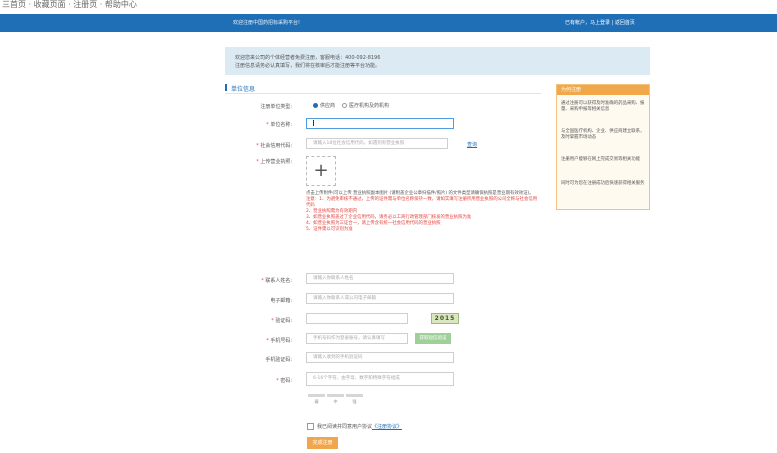 The width and height of the screenshot is (777, 453). What do you see at coordinates (226, 87) in the screenshot?
I see `section-marker` at bounding box center [226, 87].